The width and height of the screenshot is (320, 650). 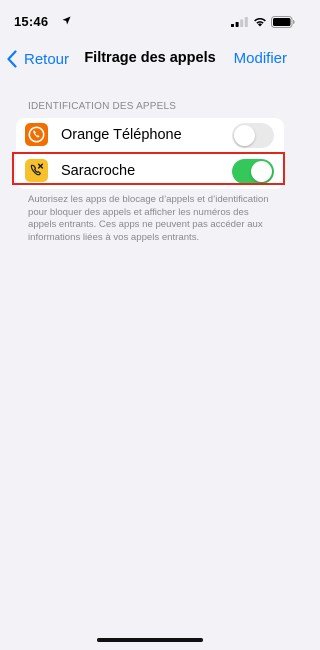 I want to click on orange-telephone-toggle, so click(x=253, y=135).